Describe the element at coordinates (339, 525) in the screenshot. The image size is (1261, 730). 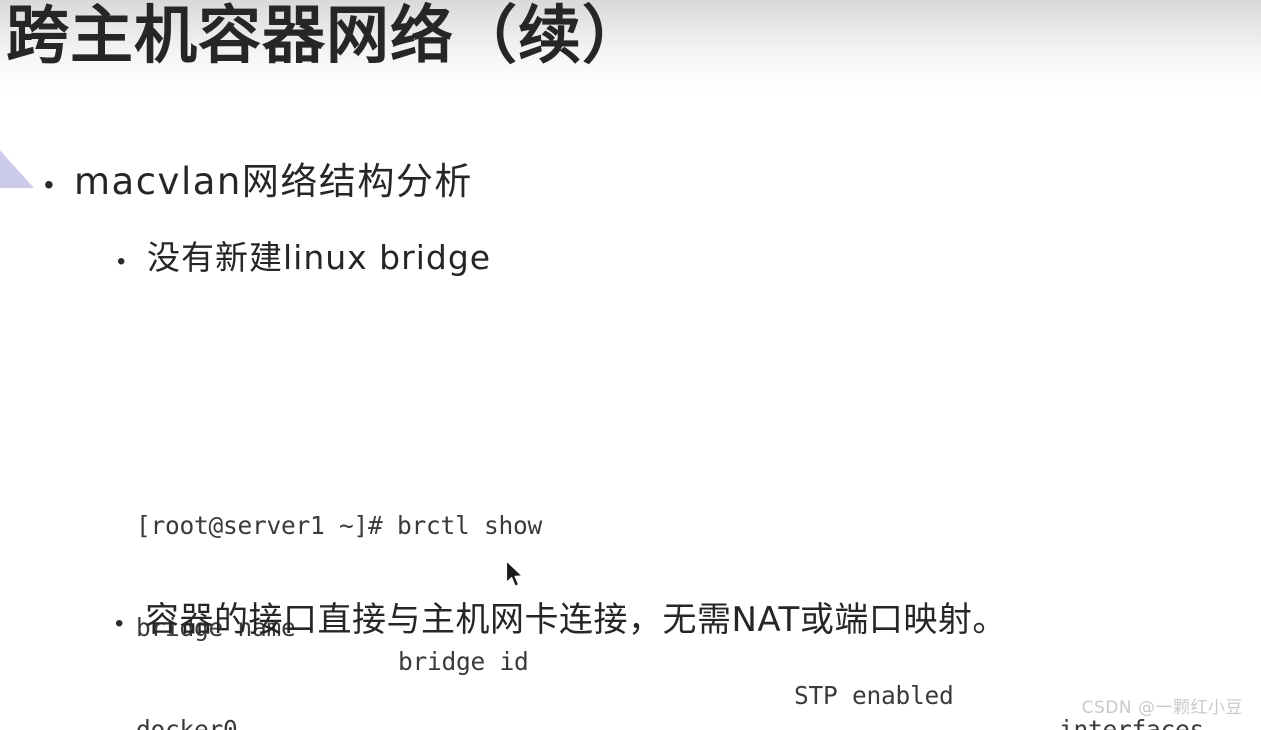
I see `console-command: [root@server1 ~]# brctl show` at that location.